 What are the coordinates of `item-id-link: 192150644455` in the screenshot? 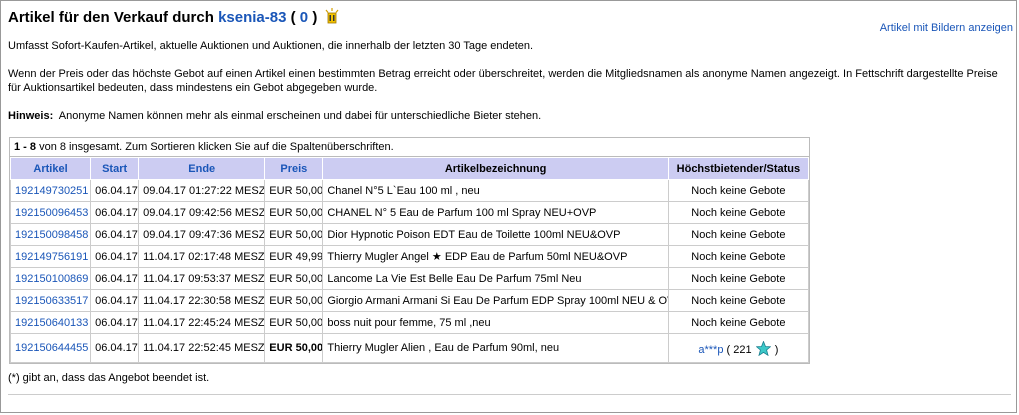 It's located at (51, 348).